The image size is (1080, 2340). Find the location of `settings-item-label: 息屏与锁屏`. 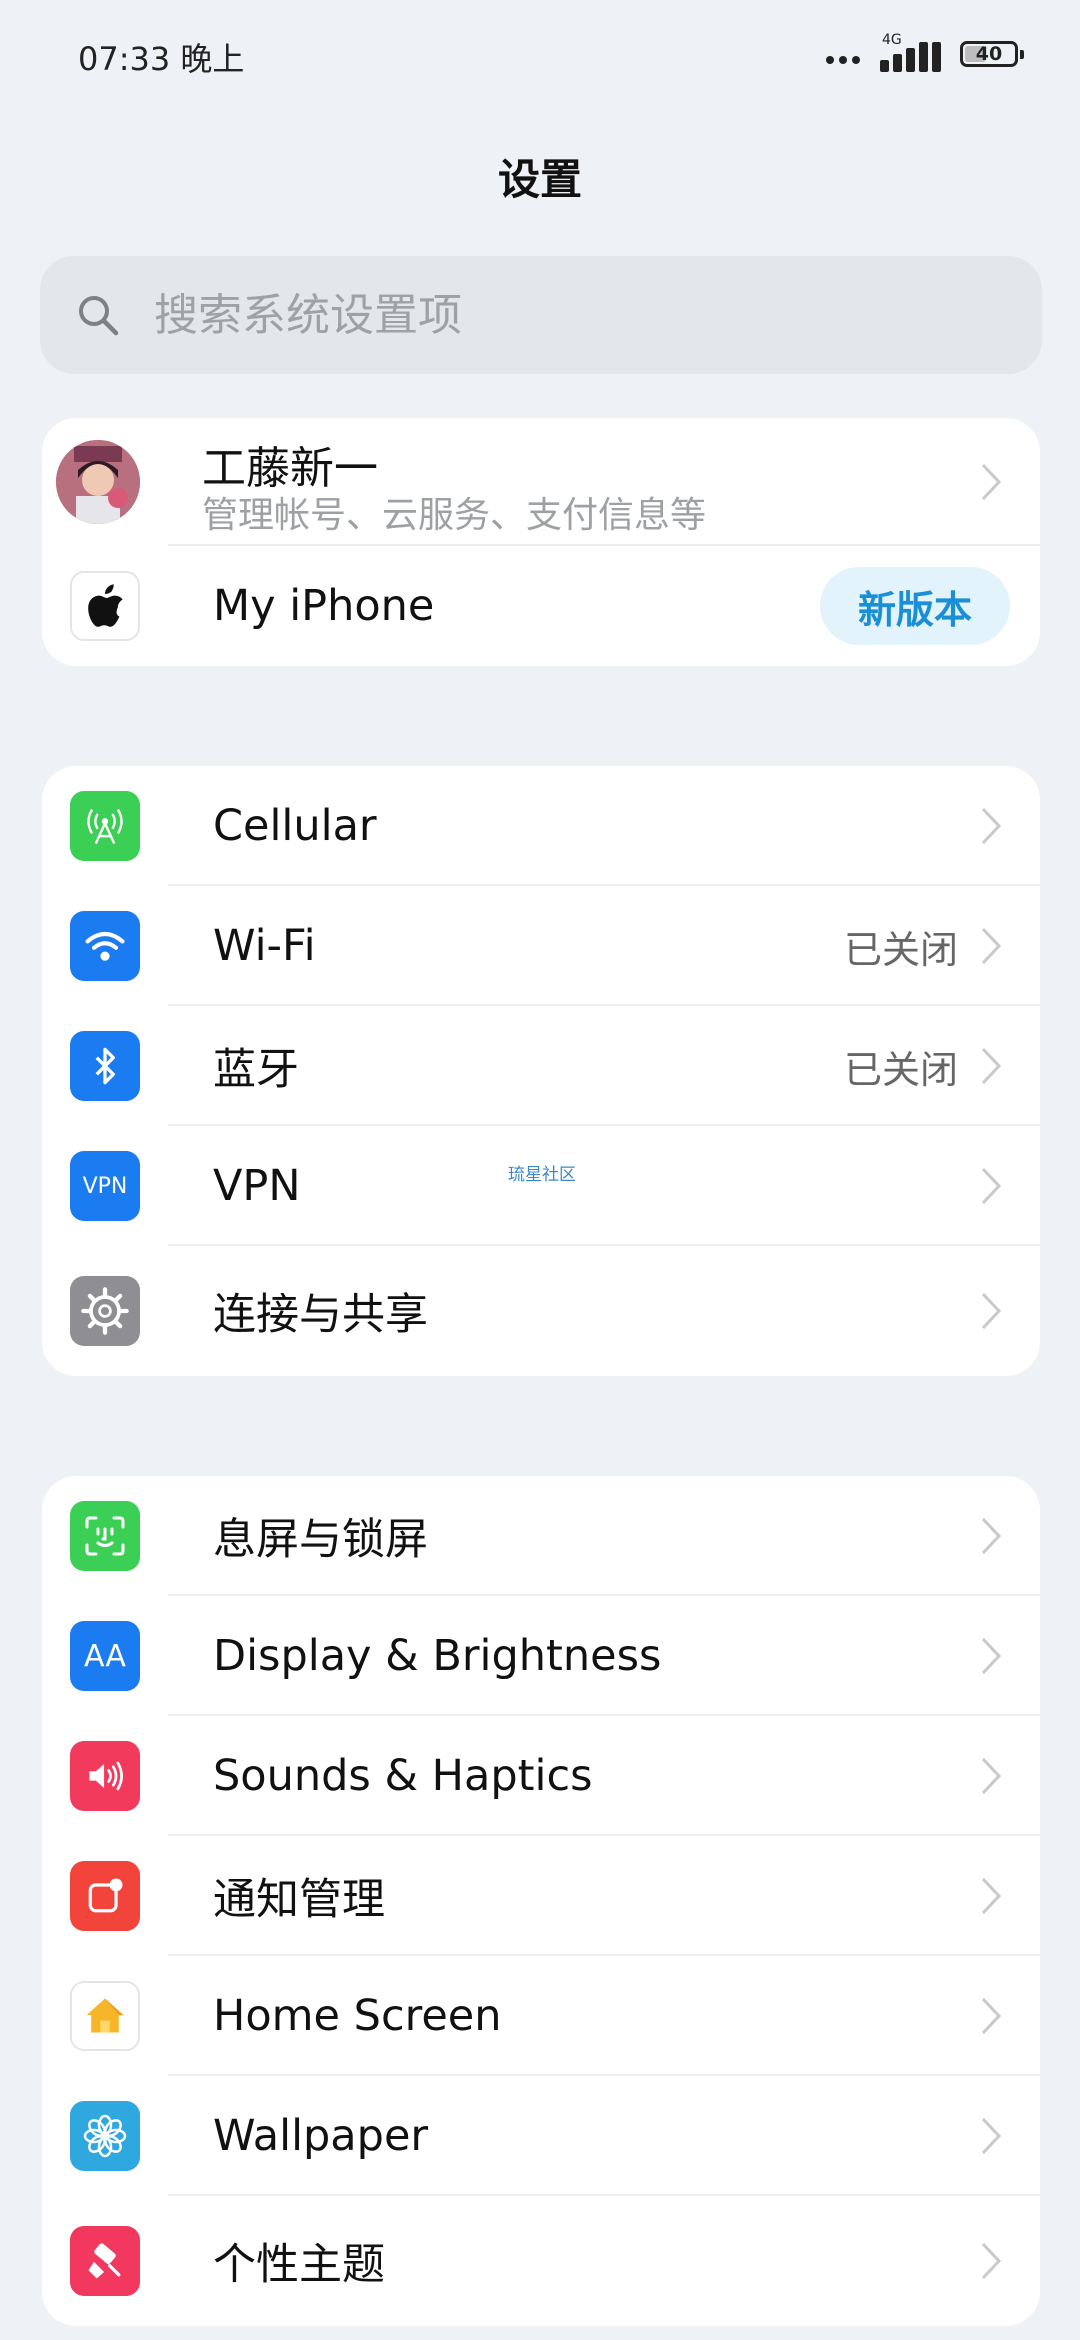

settings-item-label: 息屏与锁屏 is located at coordinates (320, 1540).